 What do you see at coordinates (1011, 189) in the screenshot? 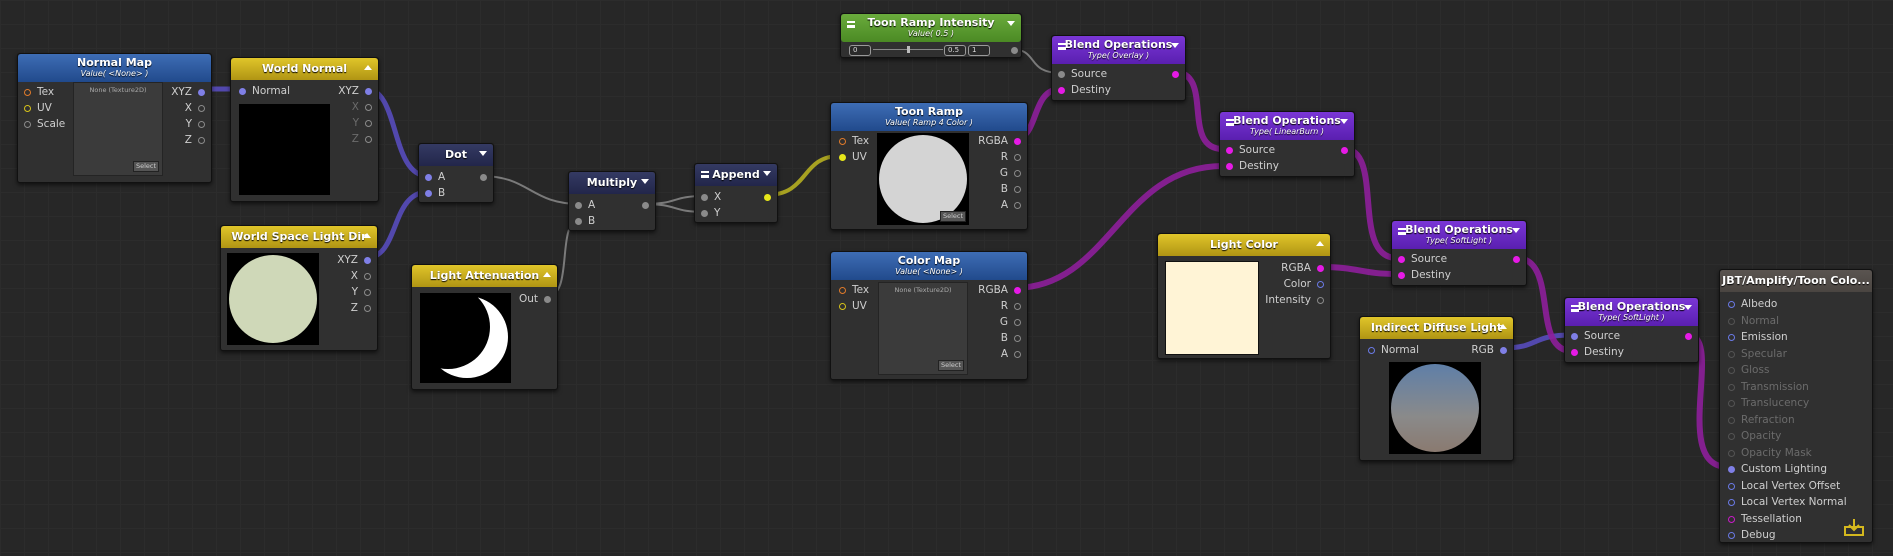
I see `output-port-b: B` at bounding box center [1011, 189].